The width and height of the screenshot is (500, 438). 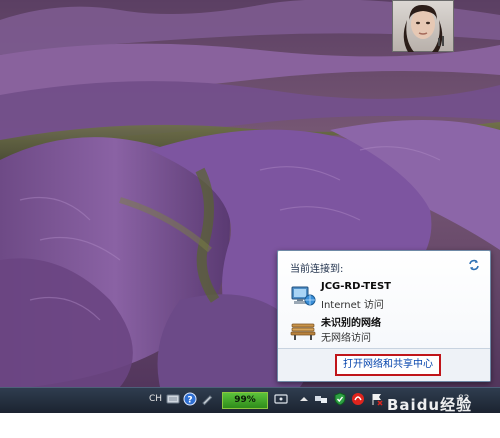 I want to click on show-hidden-icons-arrow, so click(x=304, y=399).